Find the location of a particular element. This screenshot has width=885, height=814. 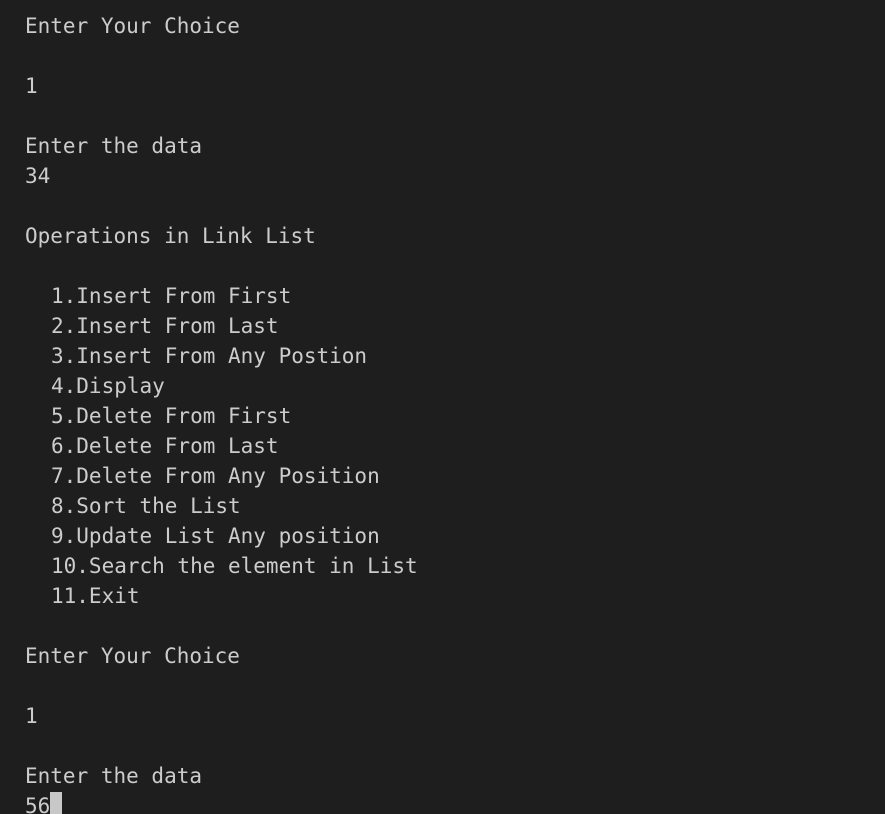

menu-item-insert-any: 3.Insert From Any Postion is located at coordinates (209, 356).